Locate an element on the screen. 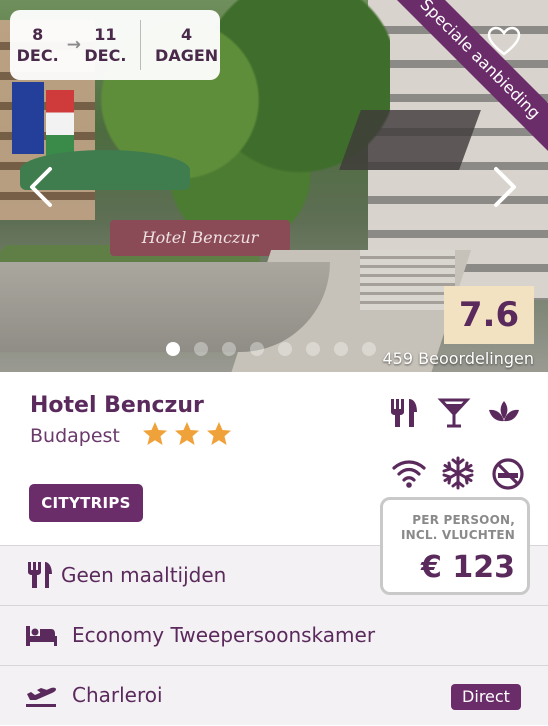  hotel-name: Hotel Benczur is located at coordinates (117, 405).